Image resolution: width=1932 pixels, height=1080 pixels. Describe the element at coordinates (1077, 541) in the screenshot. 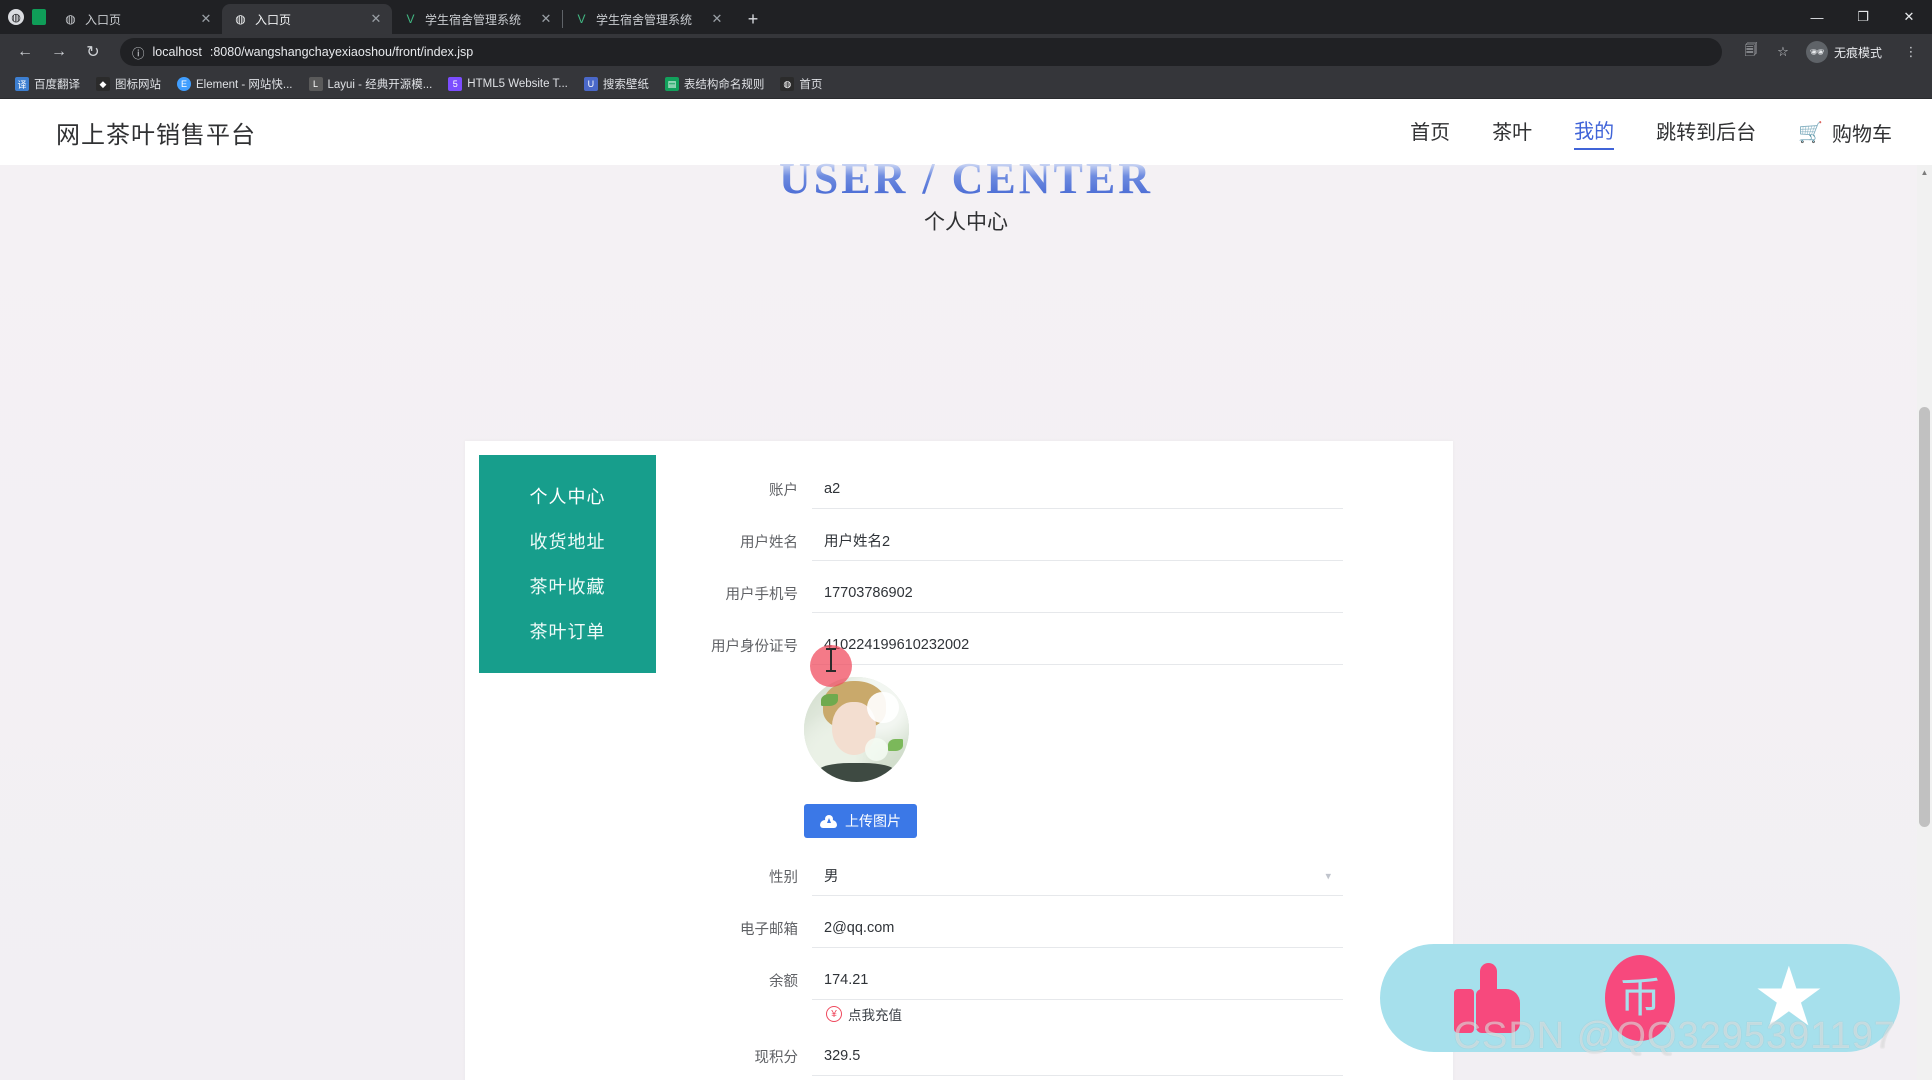

I see `username-input` at that location.